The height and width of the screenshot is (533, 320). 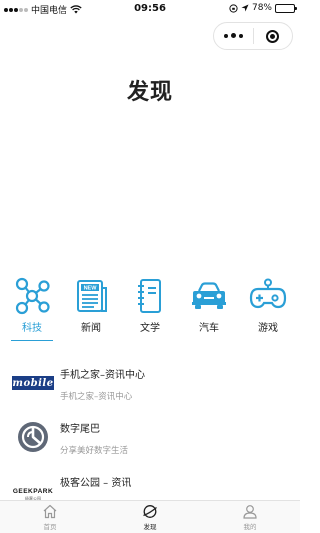 I want to click on category-label: 汽车, so click(x=209, y=328).